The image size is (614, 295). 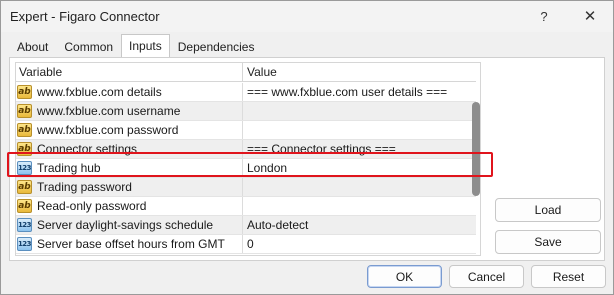 I want to click on cancel-button: Cancel, so click(x=486, y=276).